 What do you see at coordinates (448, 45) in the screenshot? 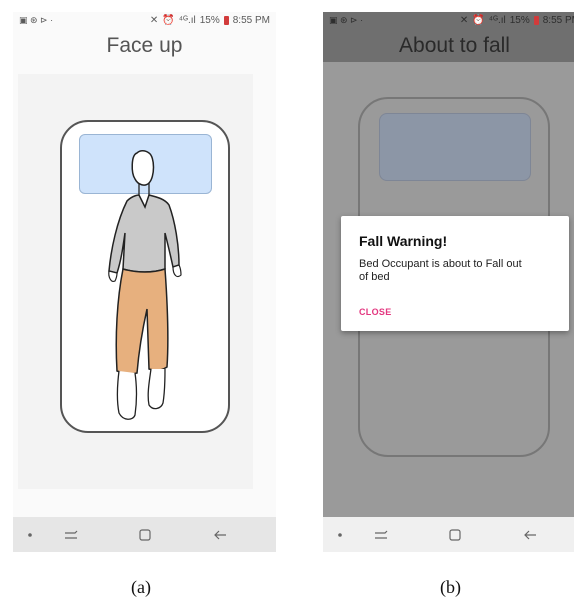
I see `page-title: About to fall` at bounding box center [448, 45].